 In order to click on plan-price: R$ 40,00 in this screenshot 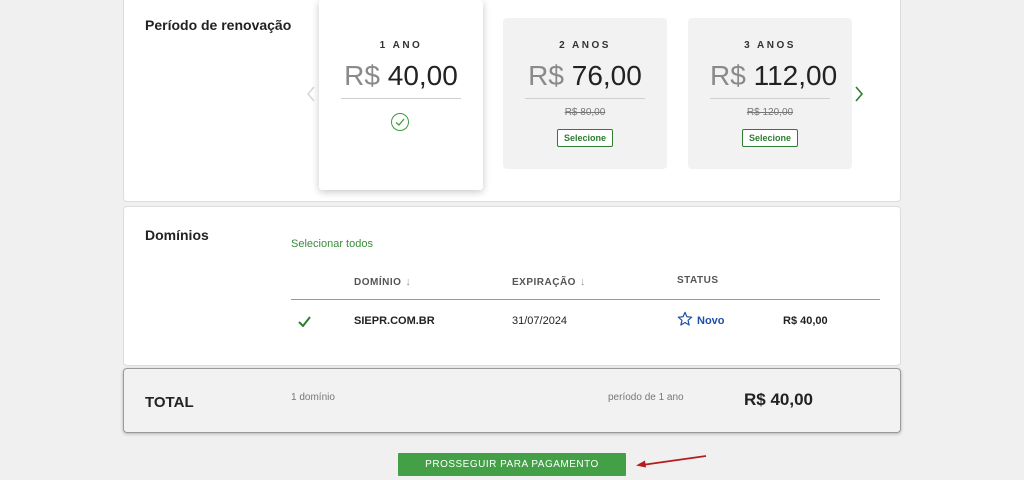, I will do `click(401, 79)`.